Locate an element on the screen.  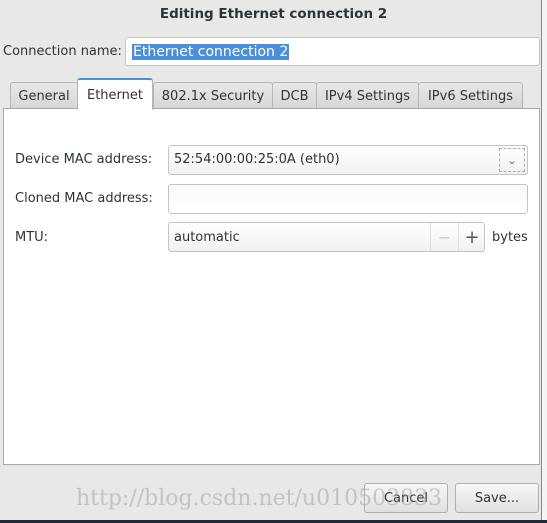
mtu-unit: bytes is located at coordinates (510, 237).